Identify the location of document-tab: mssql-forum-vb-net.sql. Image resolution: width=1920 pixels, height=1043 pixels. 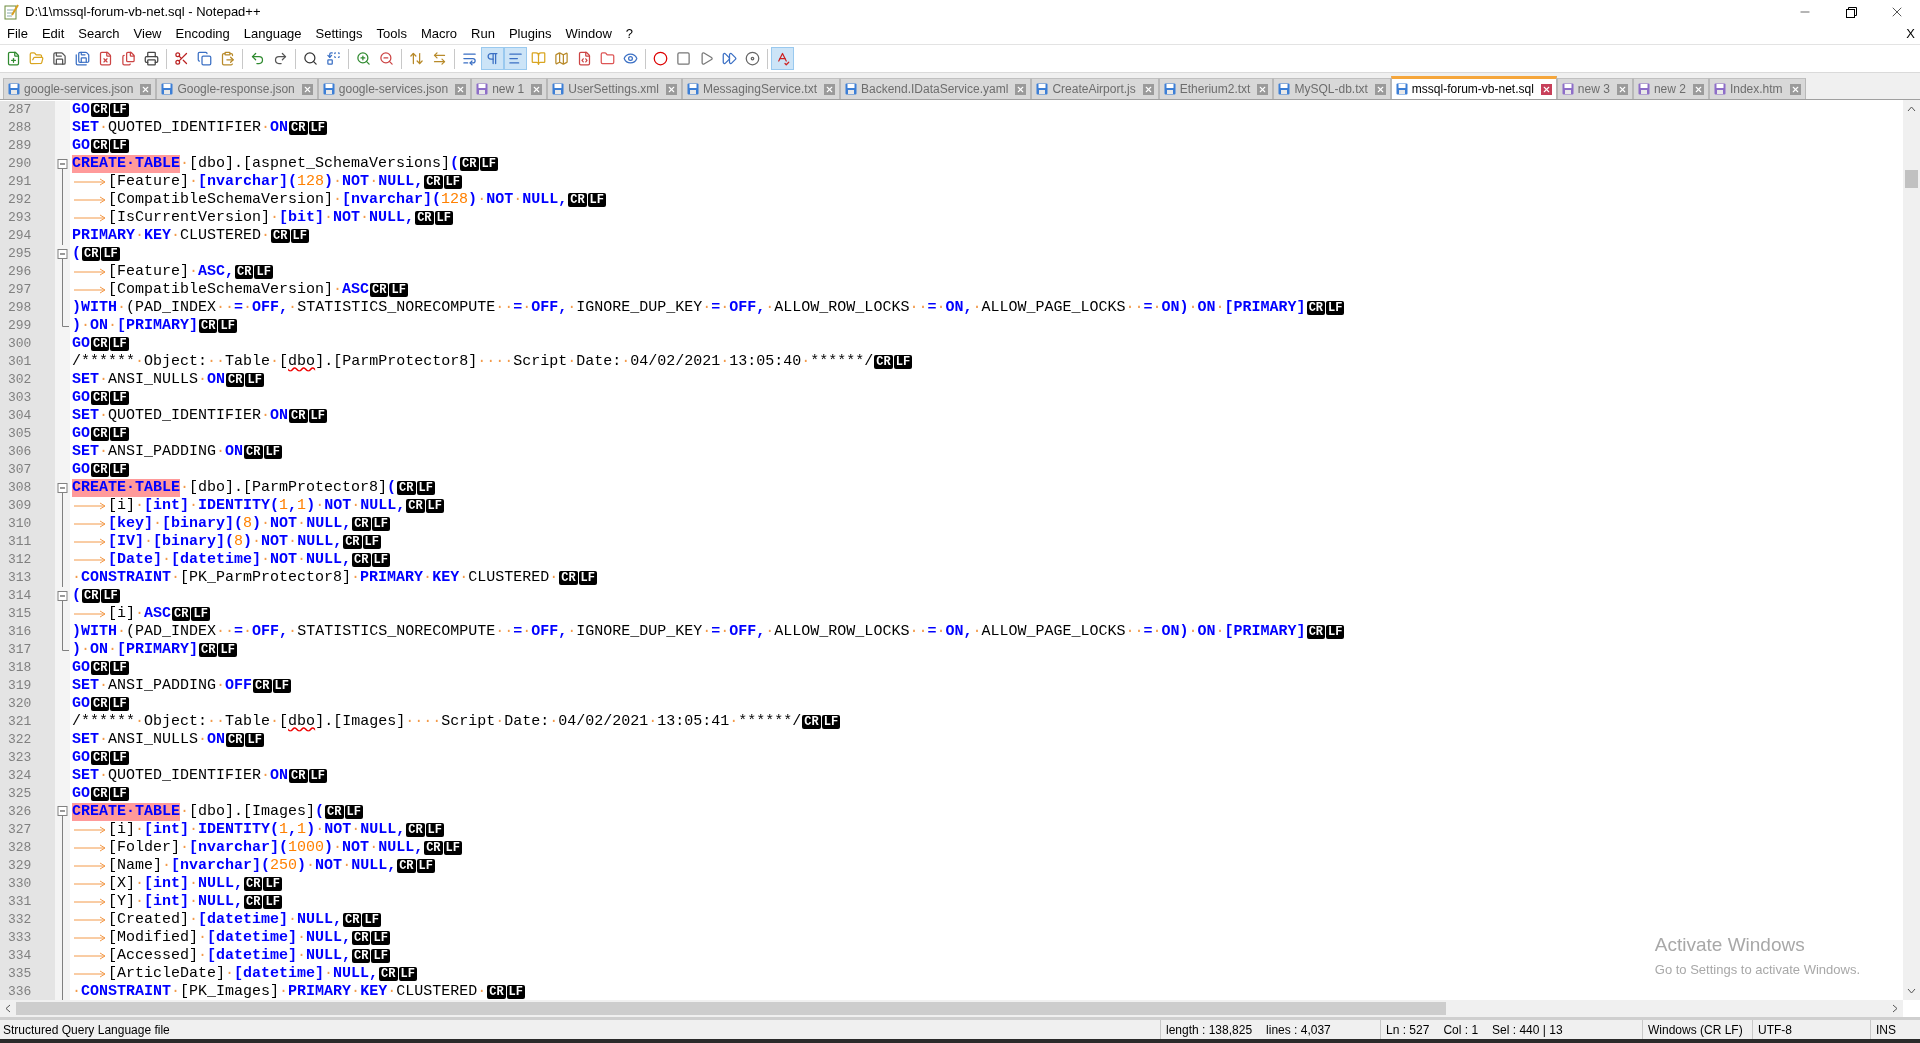
(1473, 87).